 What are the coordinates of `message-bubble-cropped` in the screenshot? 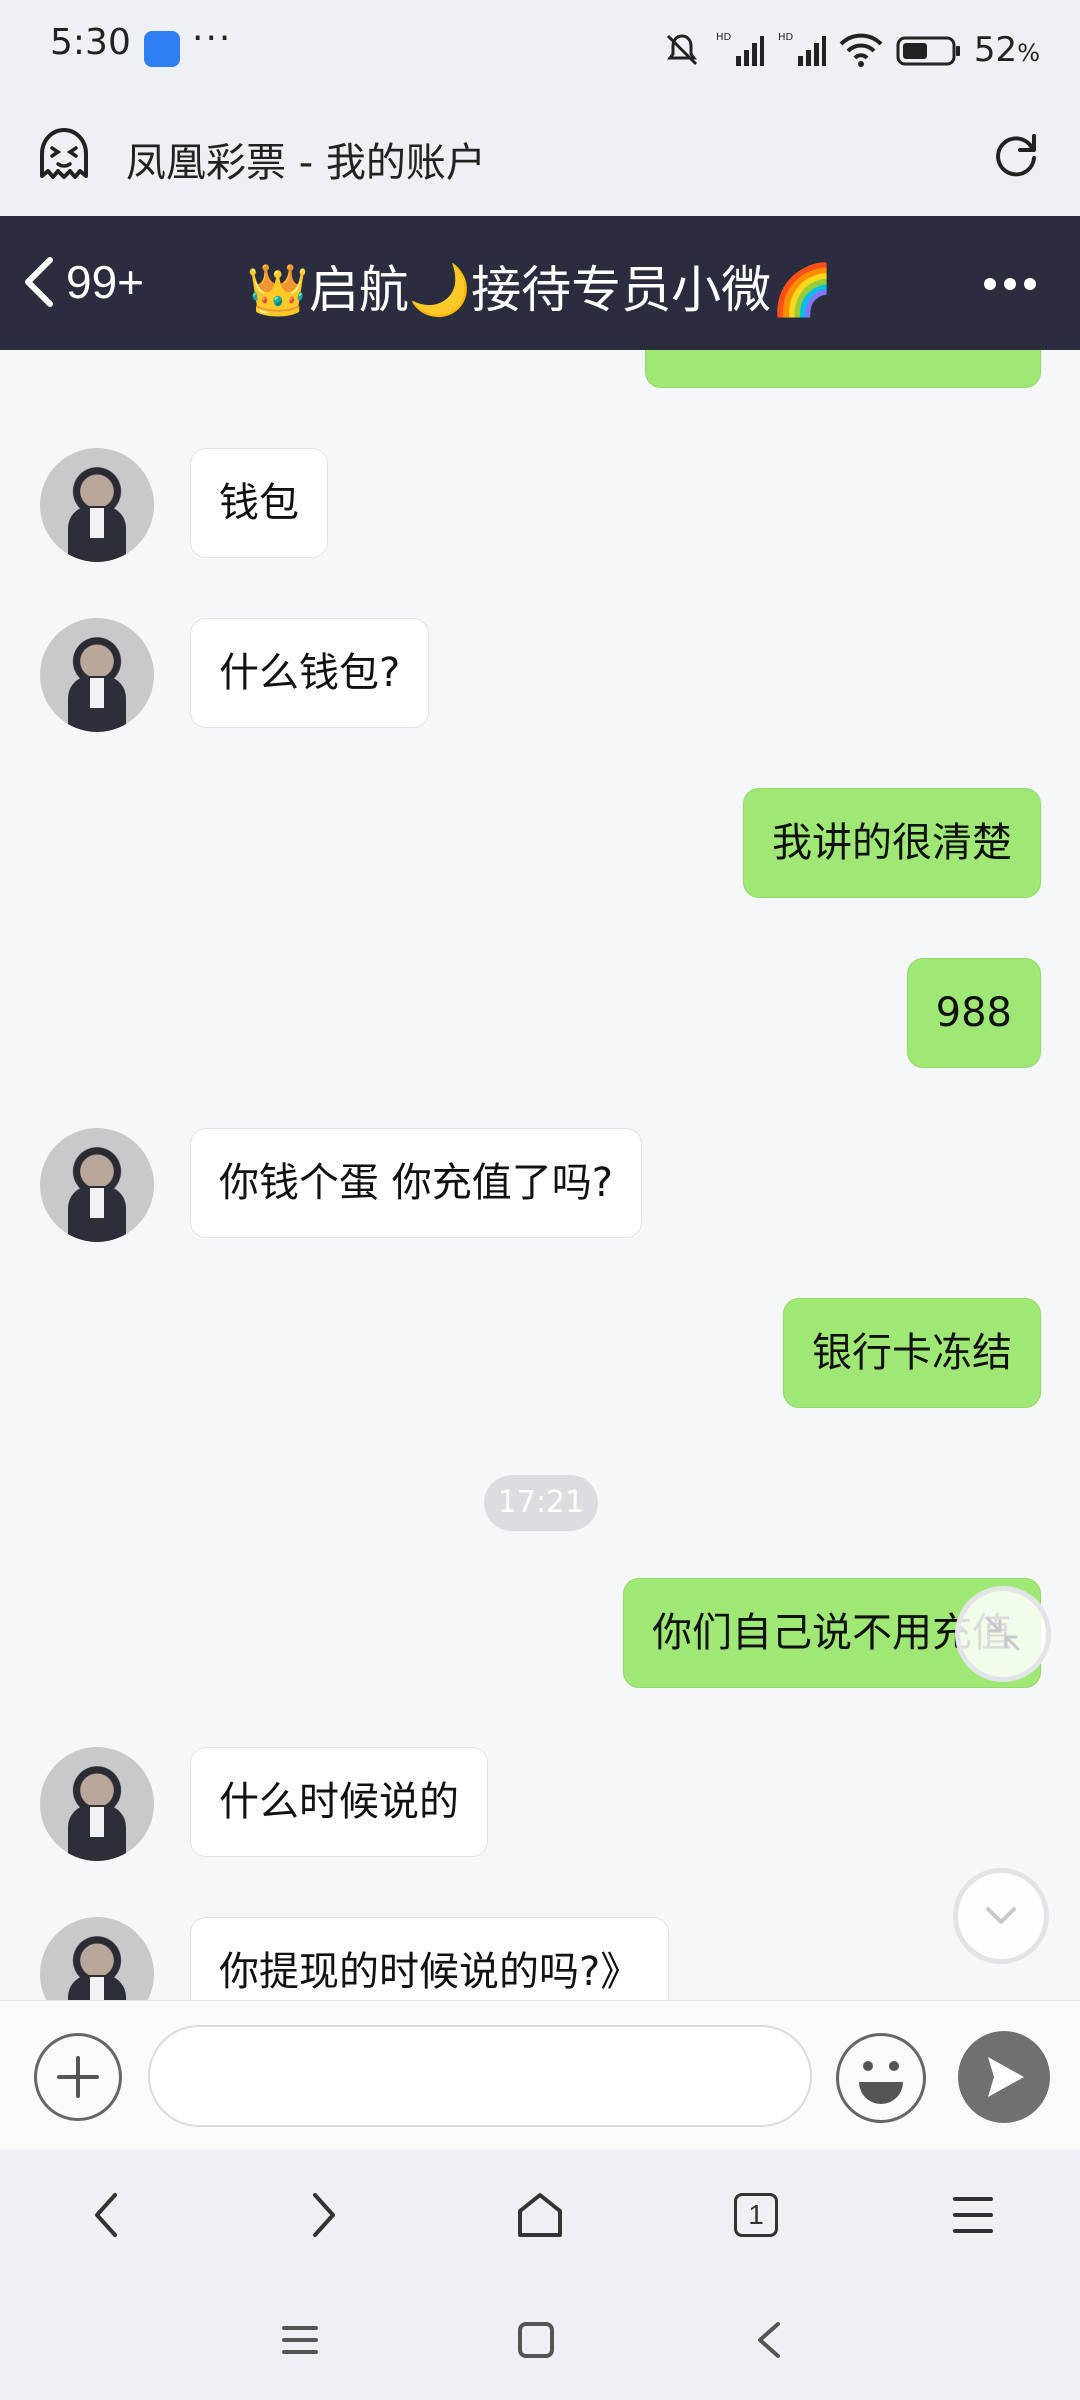 It's located at (843, 369).